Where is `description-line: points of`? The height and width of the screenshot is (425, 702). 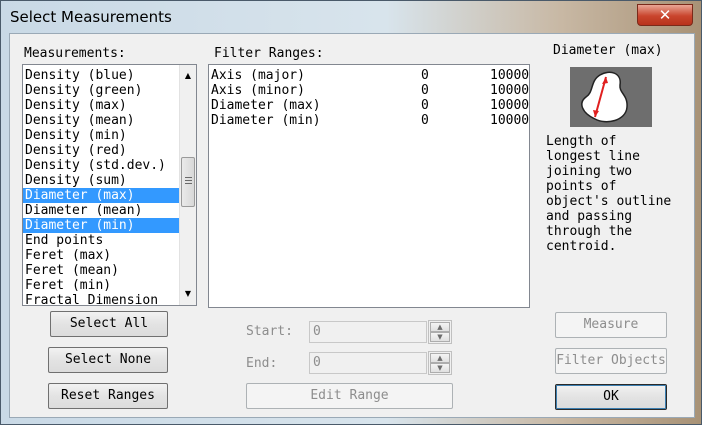 description-line: points of is located at coordinates (581, 186).